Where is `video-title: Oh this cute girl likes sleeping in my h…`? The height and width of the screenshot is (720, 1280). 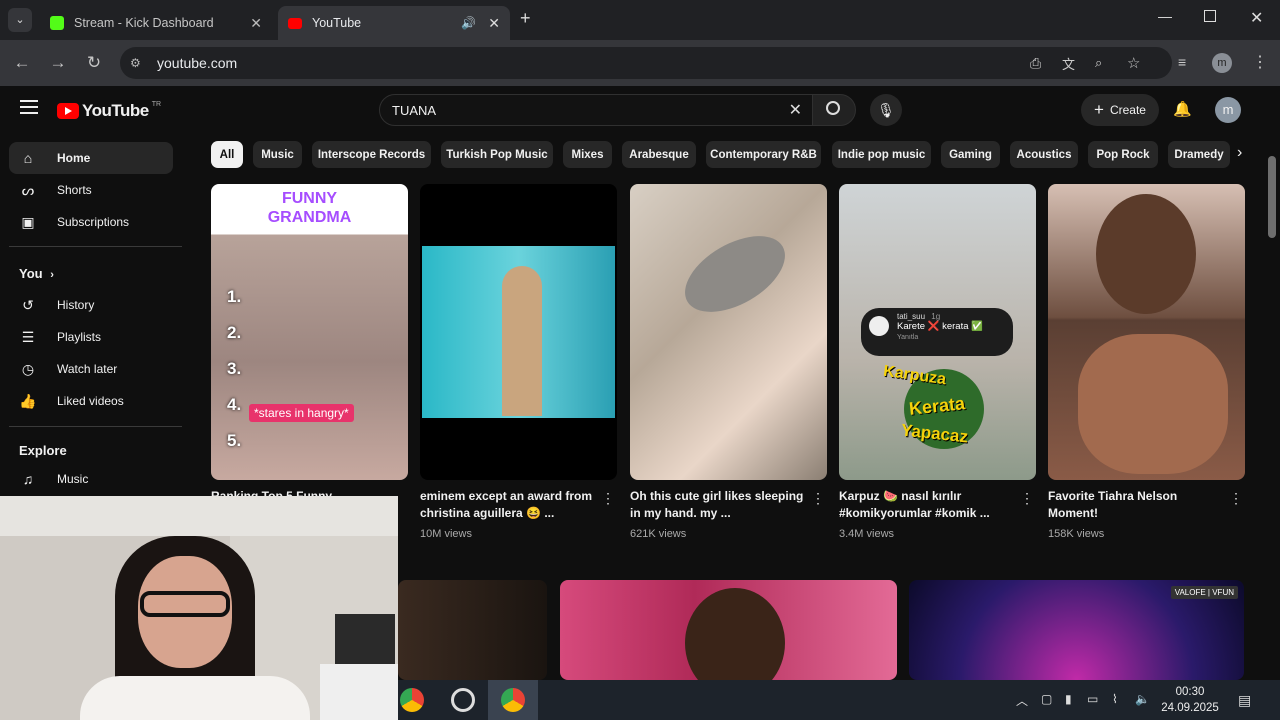 video-title: Oh this cute girl likes sleeping in my h… is located at coordinates (728, 506).